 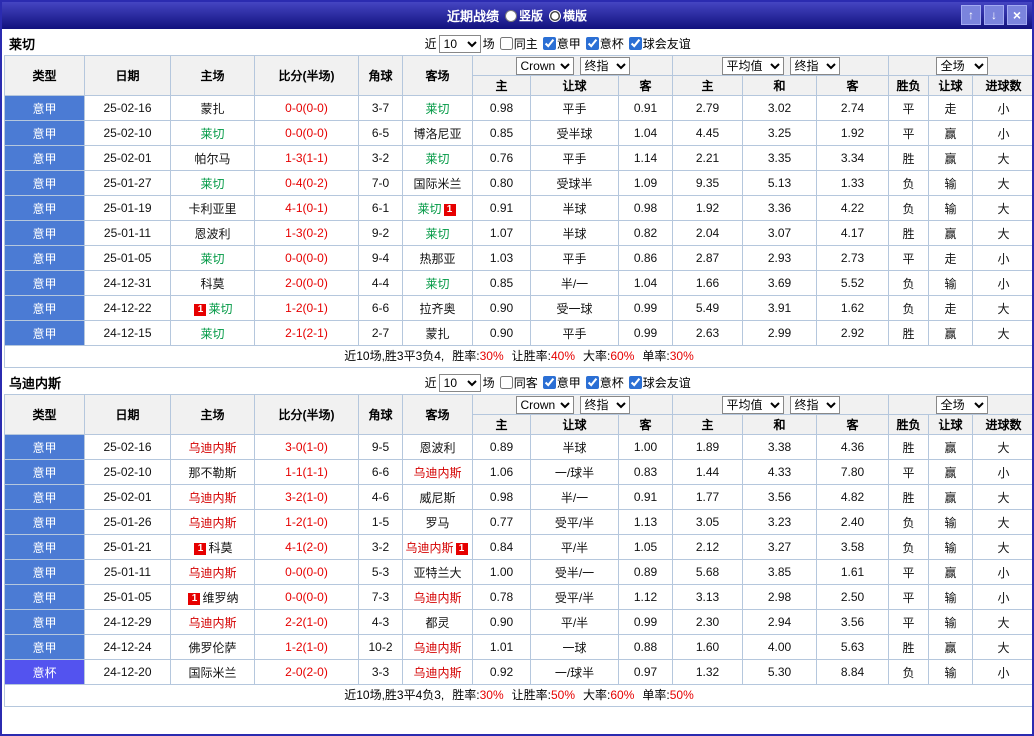 What do you see at coordinates (645, 447) in the screenshot?
I see `handicap-away-odds-cell: 1.00` at bounding box center [645, 447].